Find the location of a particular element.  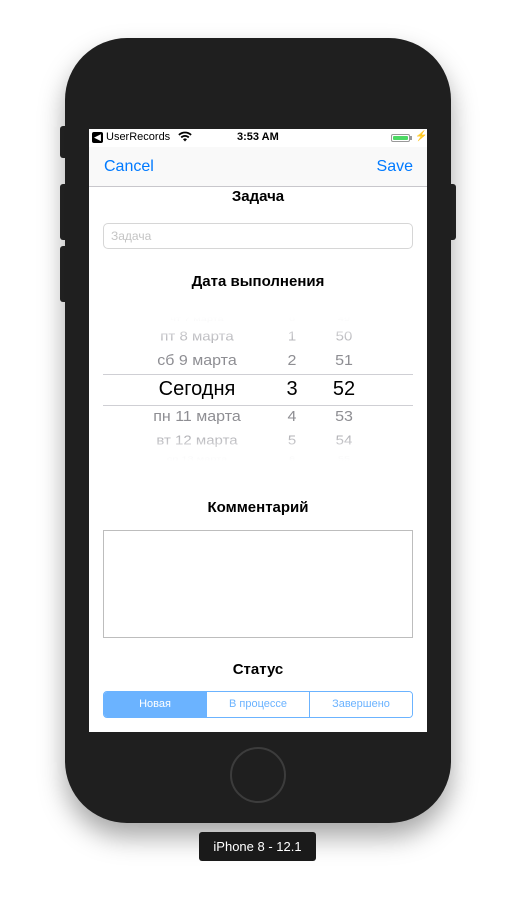

status-segment-new: Новая is located at coordinates (155, 704).